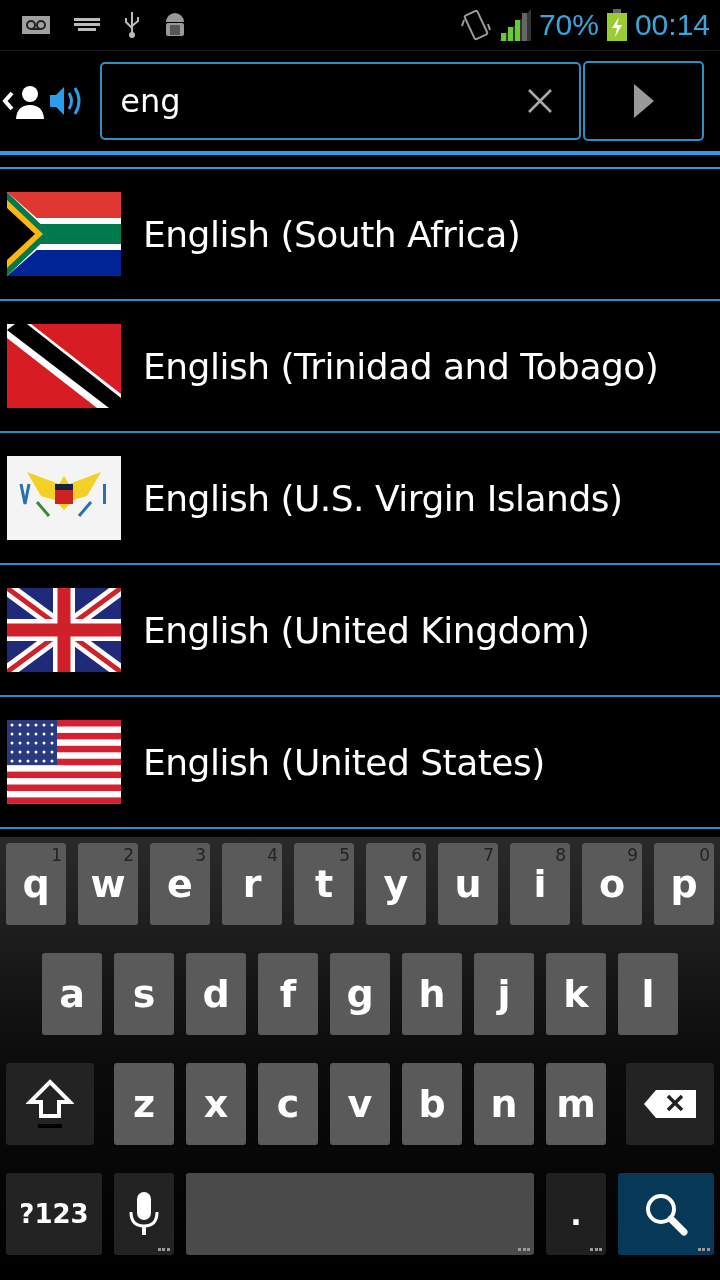 The height and width of the screenshot is (1280, 720). What do you see at coordinates (324, 884) in the screenshot?
I see `key: t 5` at bounding box center [324, 884].